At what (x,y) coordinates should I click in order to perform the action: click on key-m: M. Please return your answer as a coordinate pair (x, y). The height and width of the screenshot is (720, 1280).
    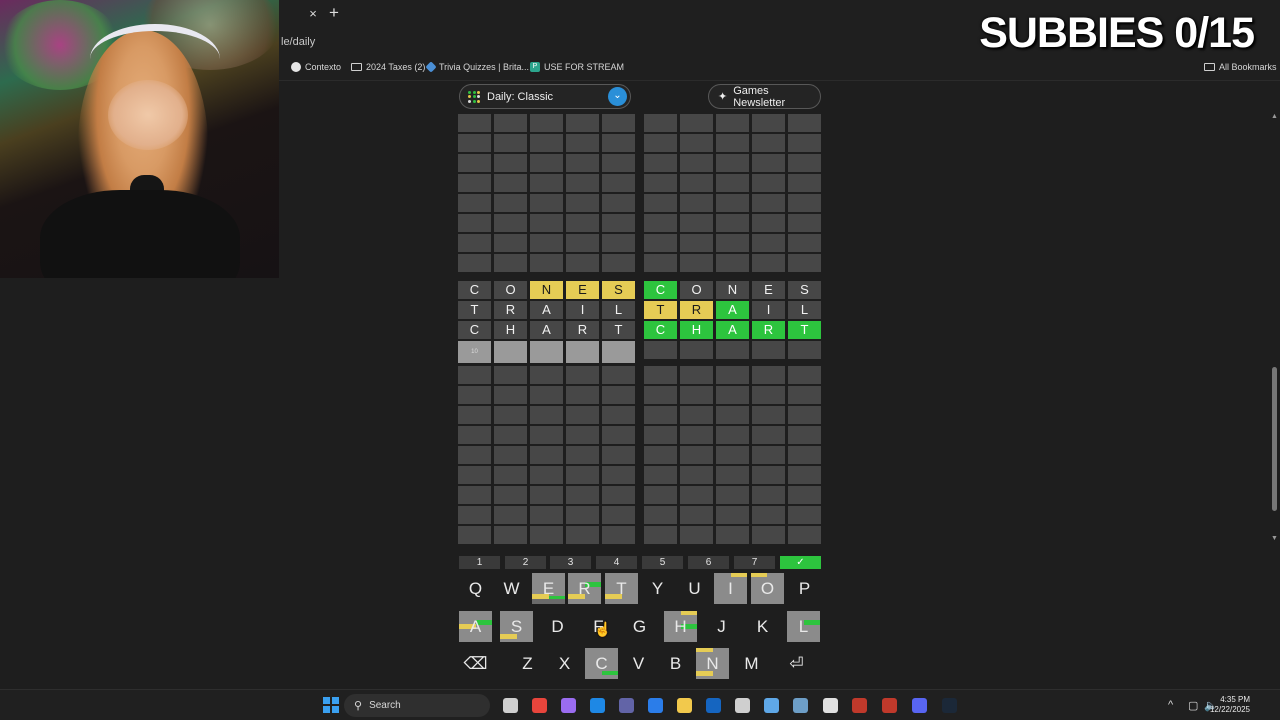
    Looking at the image, I should click on (751, 663).